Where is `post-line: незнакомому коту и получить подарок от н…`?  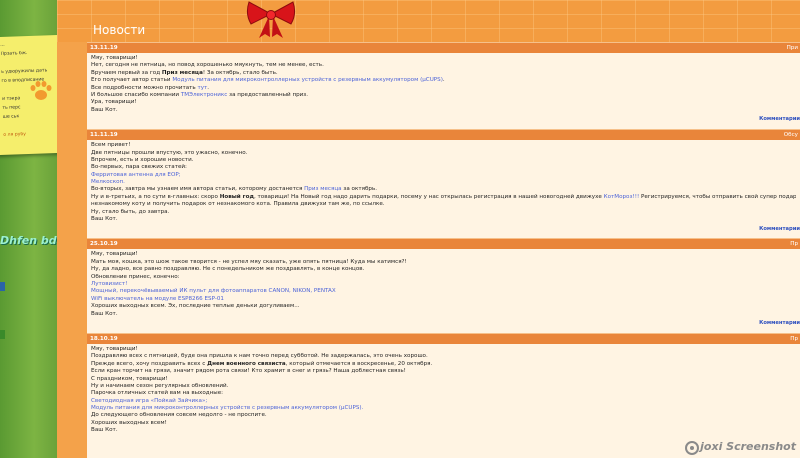
post-line: незнакомому коту и получить подарок от н… is located at coordinates (443, 204).